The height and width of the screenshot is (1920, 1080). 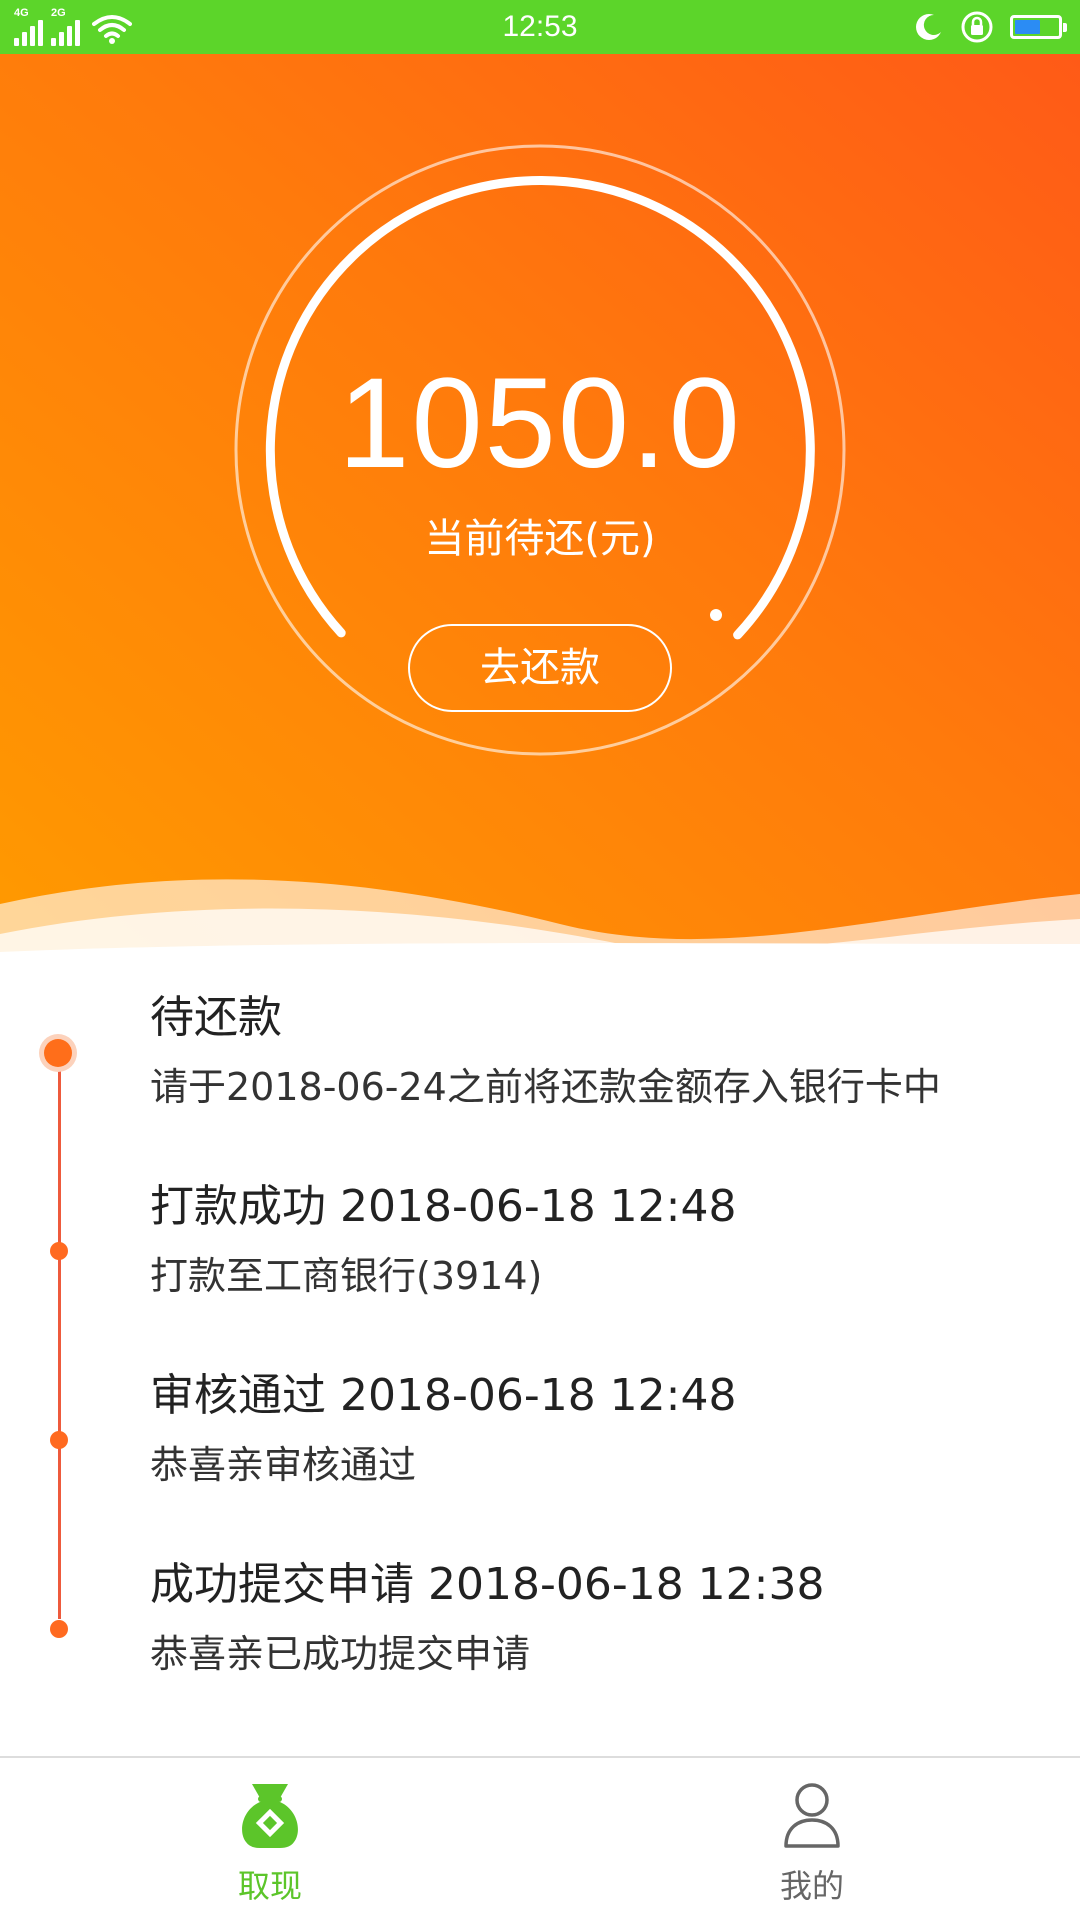 What do you see at coordinates (59, 1335) in the screenshot?
I see `timeline-line` at bounding box center [59, 1335].